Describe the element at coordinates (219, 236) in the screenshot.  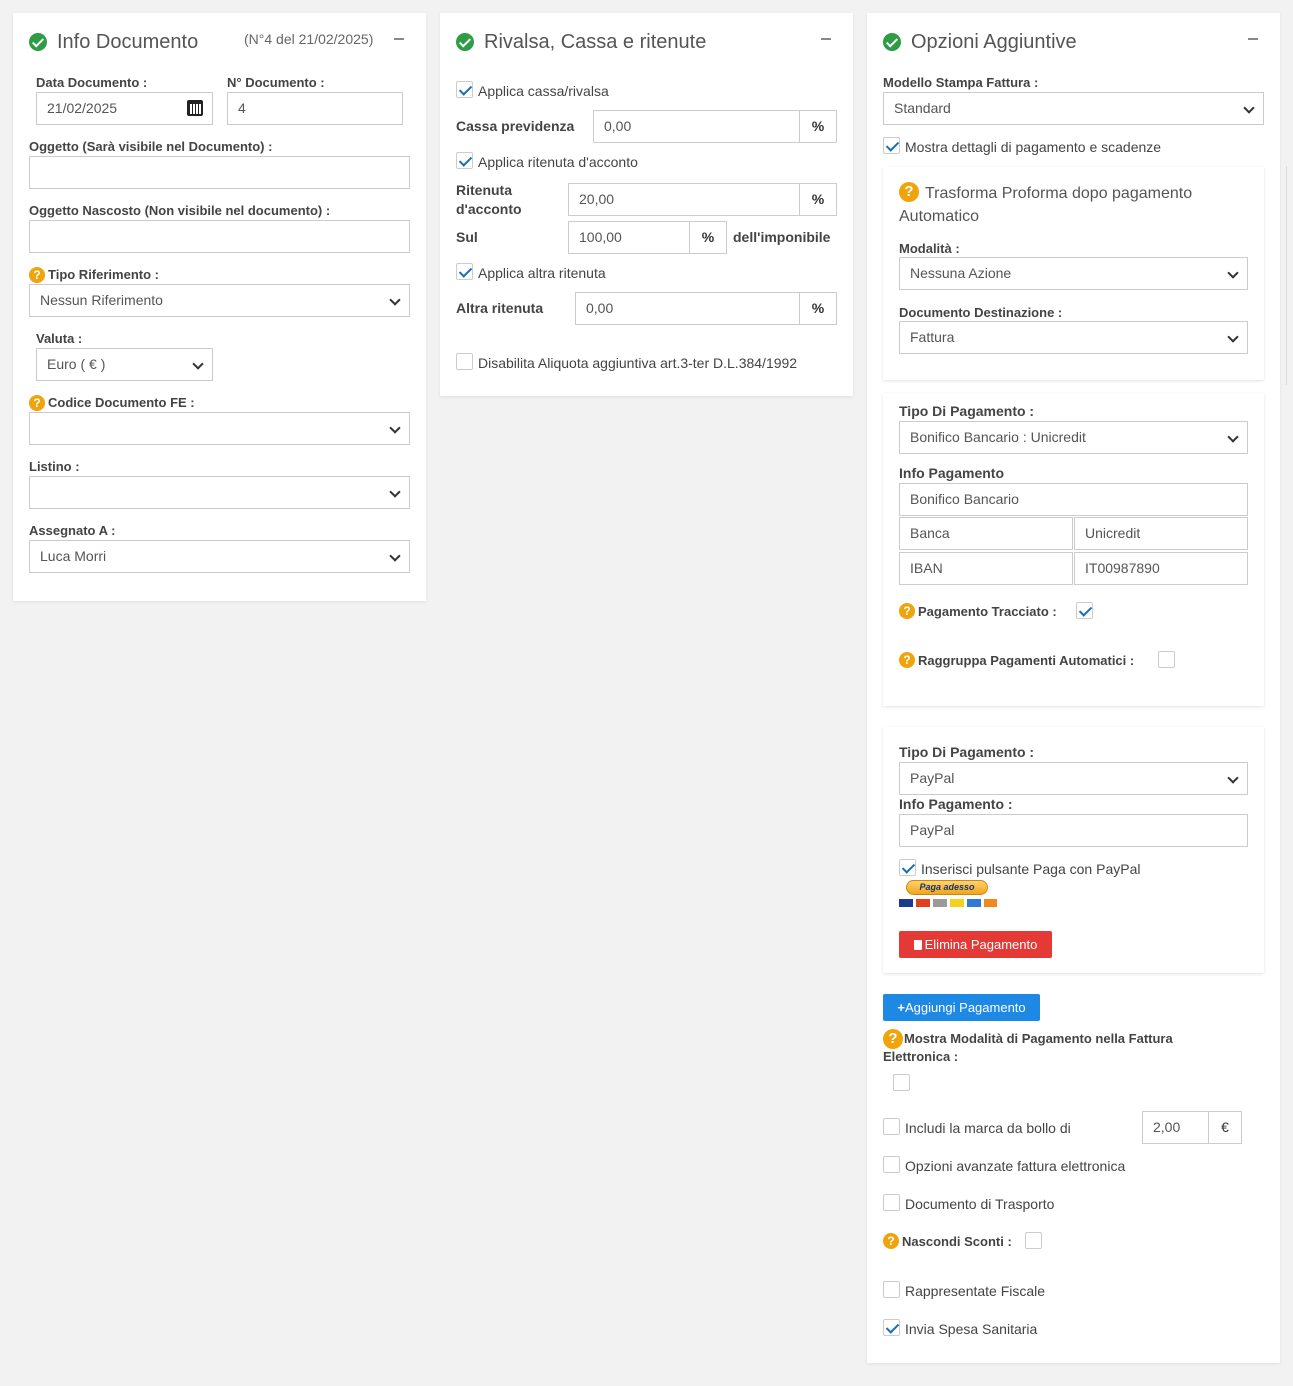
I see `oggetto-nascosto-input` at that location.